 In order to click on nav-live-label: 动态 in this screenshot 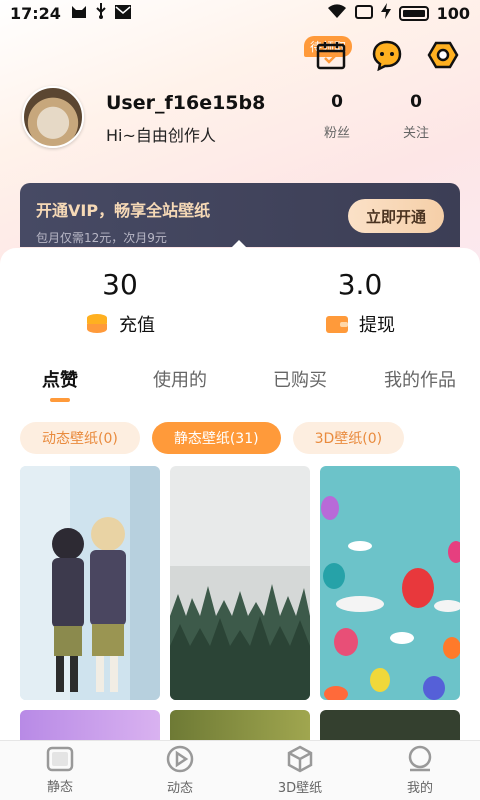, I will do `click(179, 788)`.